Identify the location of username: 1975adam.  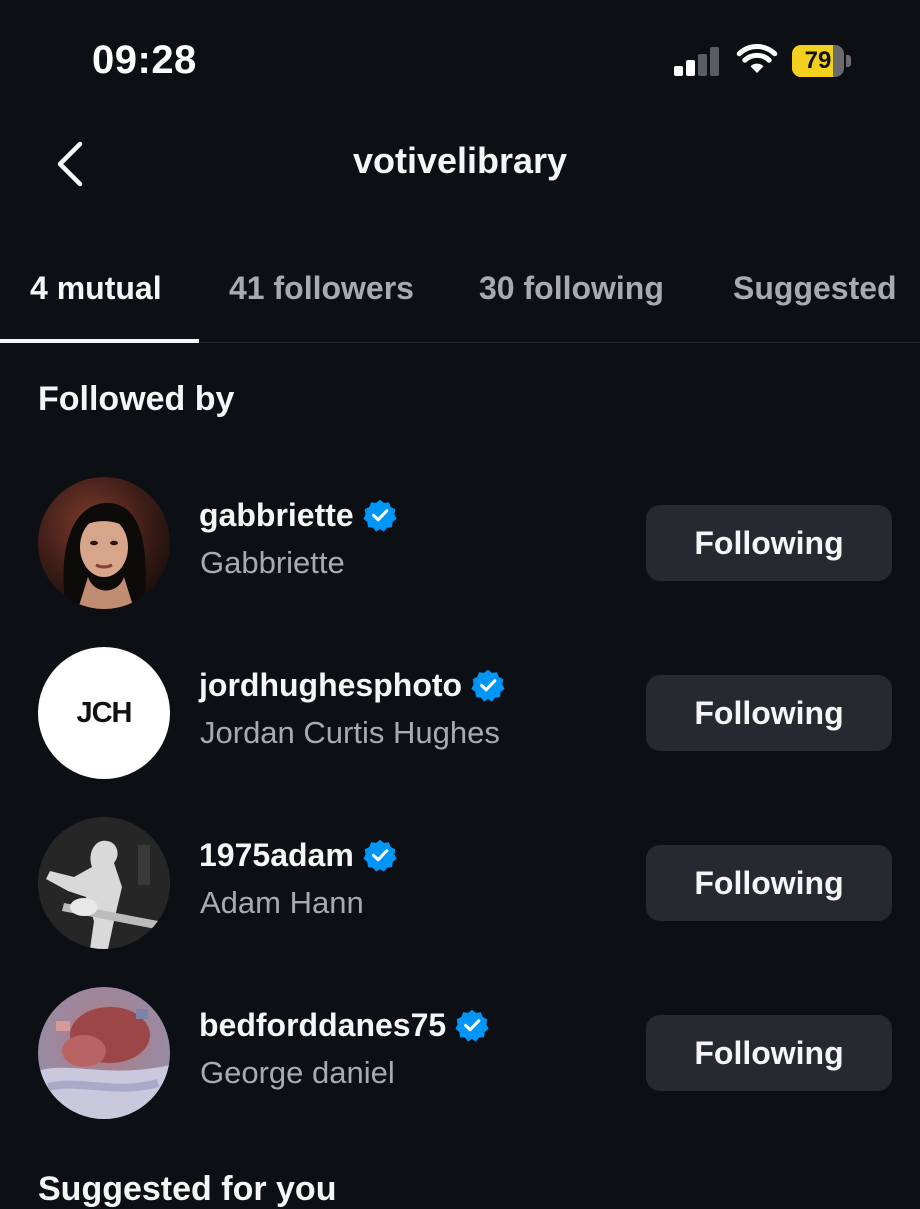
(276, 855).